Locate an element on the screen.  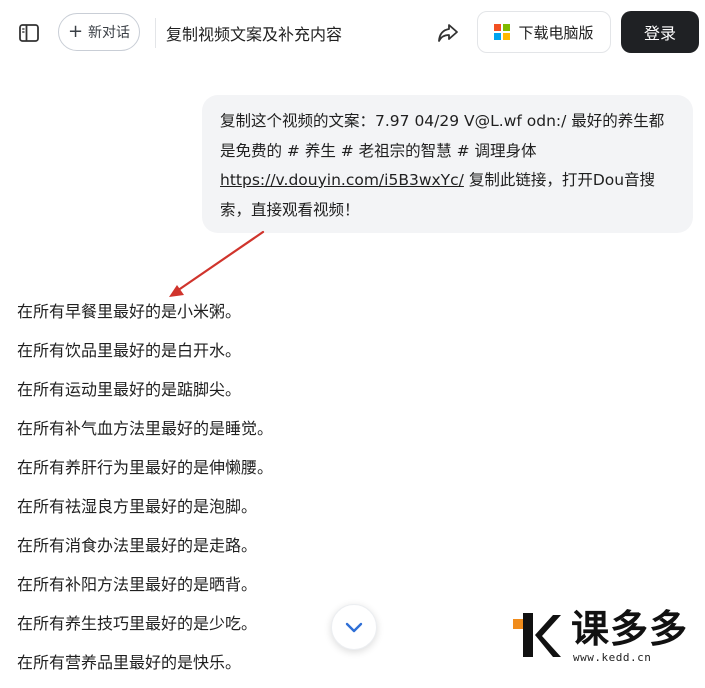
plus-icon: + is located at coordinates (75, 31).